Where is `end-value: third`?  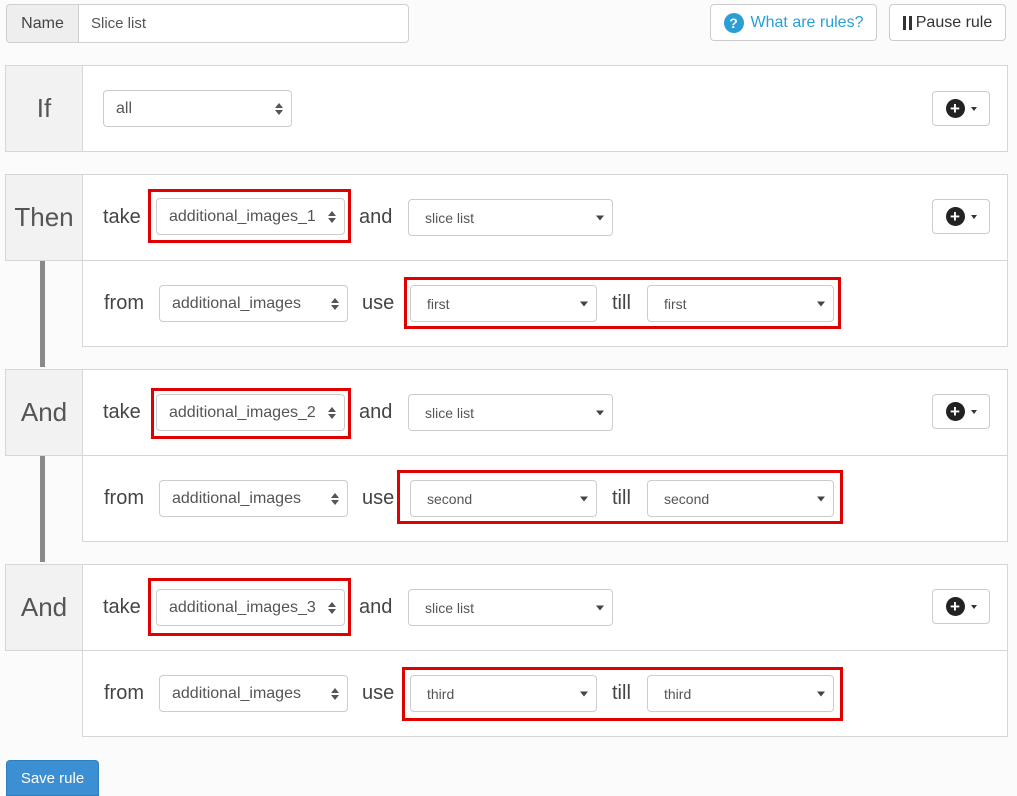 end-value: third is located at coordinates (678, 693).